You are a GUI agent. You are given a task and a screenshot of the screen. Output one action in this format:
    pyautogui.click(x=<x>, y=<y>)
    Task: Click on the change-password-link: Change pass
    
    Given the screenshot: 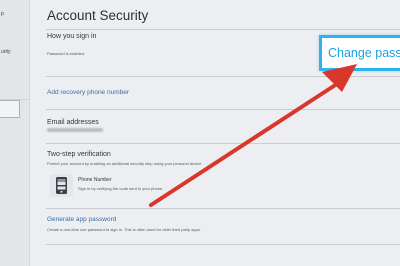 What is the action you would take?
    pyautogui.click(x=359, y=53)
    